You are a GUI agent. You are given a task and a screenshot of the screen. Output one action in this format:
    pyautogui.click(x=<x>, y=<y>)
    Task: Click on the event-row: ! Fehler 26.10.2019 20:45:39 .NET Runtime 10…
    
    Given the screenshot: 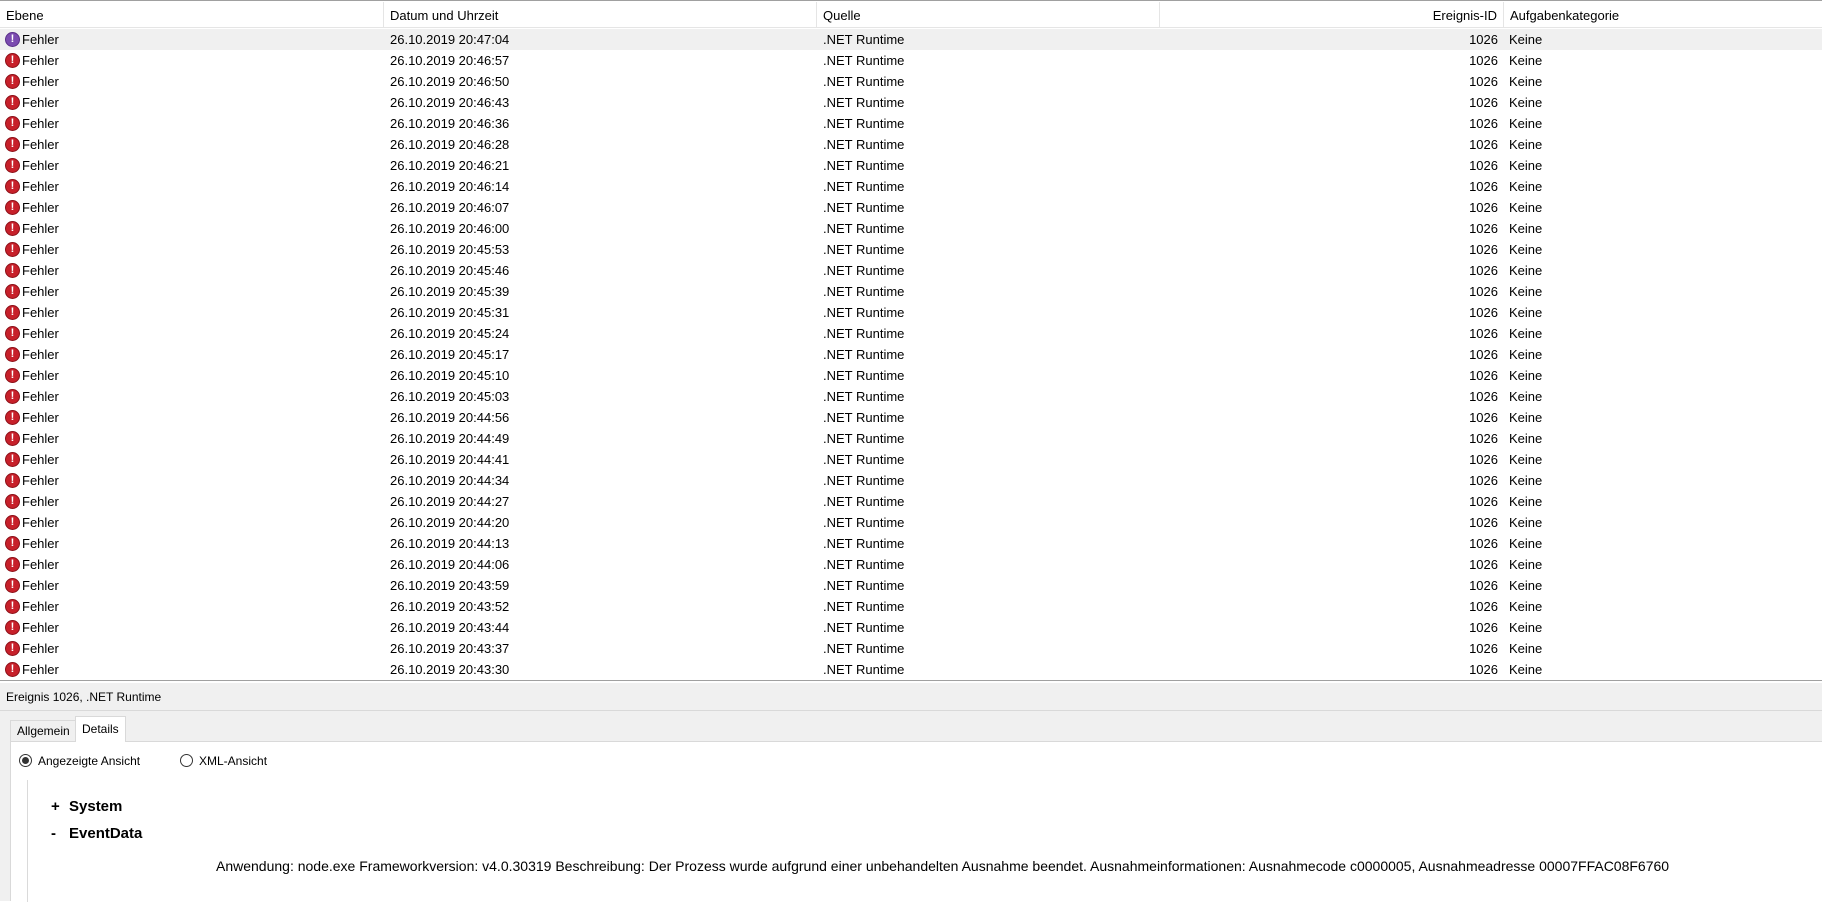 What is the action you would take?
    pyautogui.click(x=911, y=291)
    